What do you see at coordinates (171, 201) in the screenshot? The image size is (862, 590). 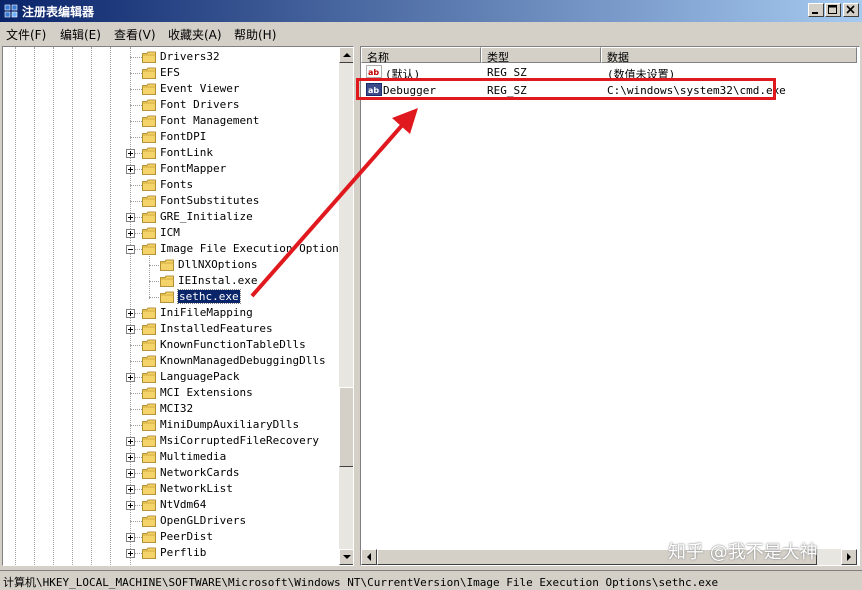 I see `tree-item: FontSubstitutes` at bounding box center [171, 201].